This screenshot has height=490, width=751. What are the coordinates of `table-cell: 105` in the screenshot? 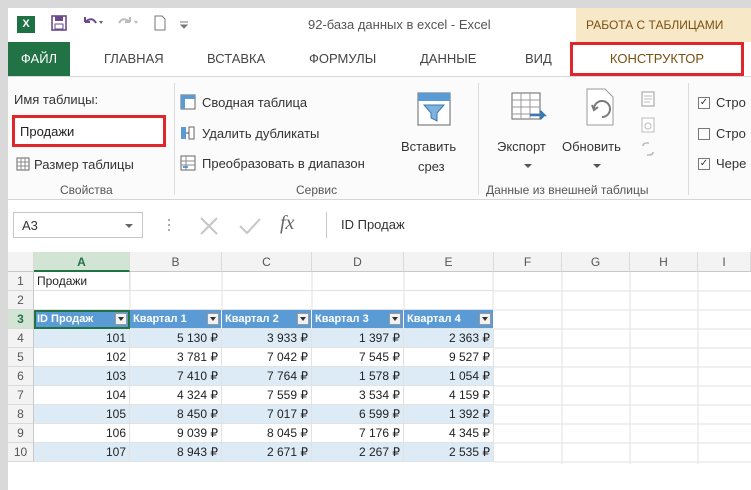 It's located at (82, 414).